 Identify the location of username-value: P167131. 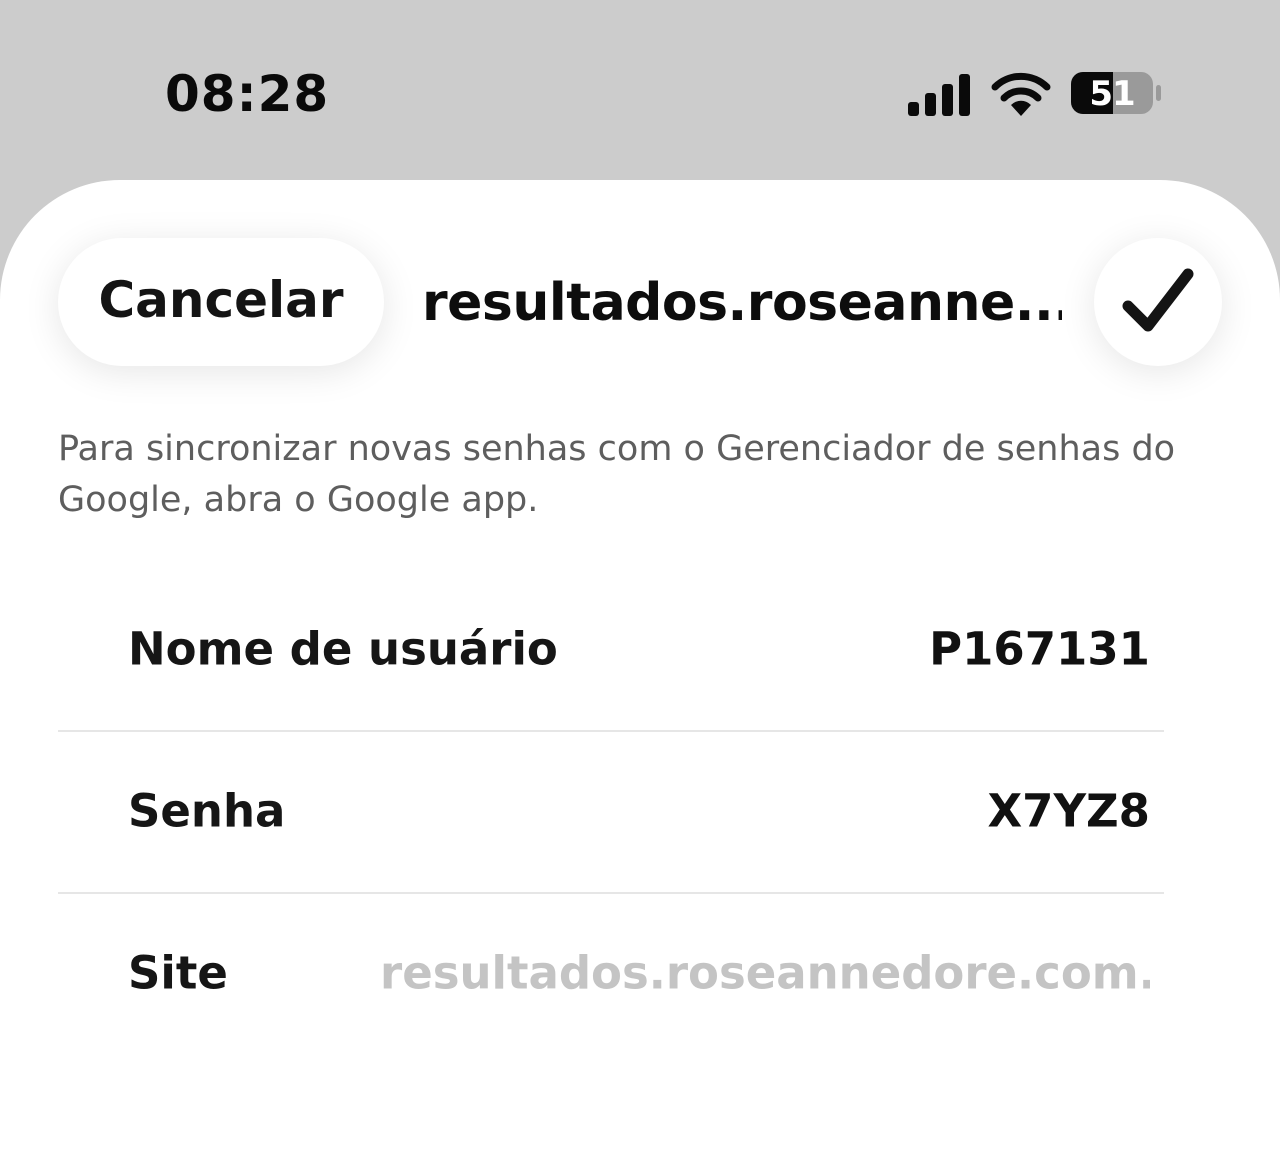
(1039, 649).